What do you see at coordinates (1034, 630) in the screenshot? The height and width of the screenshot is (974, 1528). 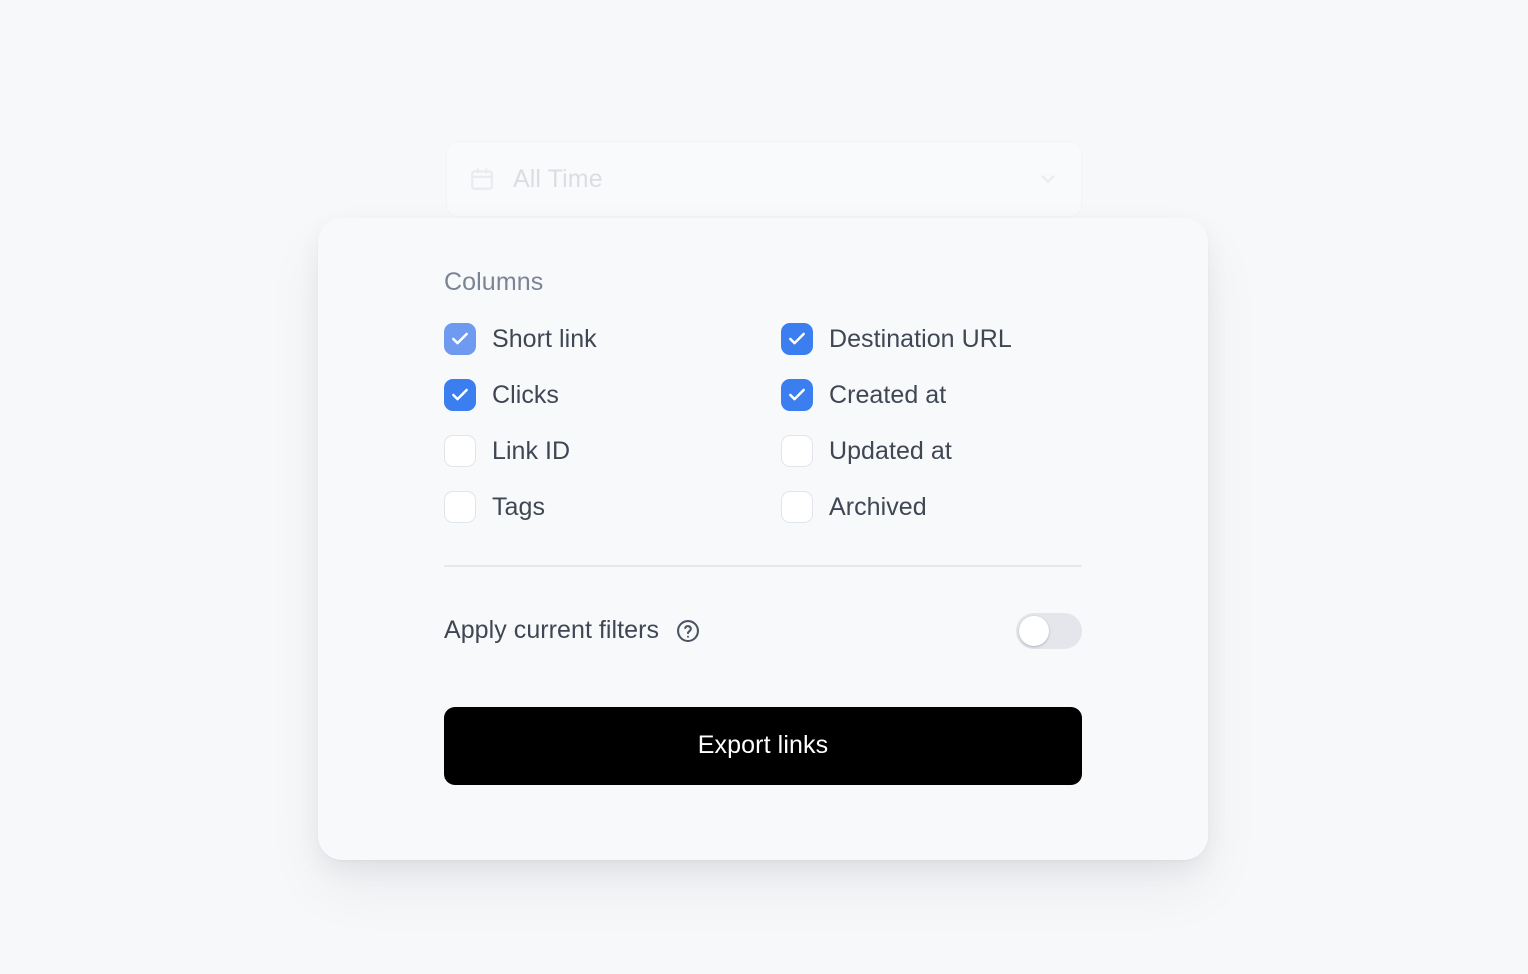 I see `toggle-knob` at bounding box center [1034, 630].